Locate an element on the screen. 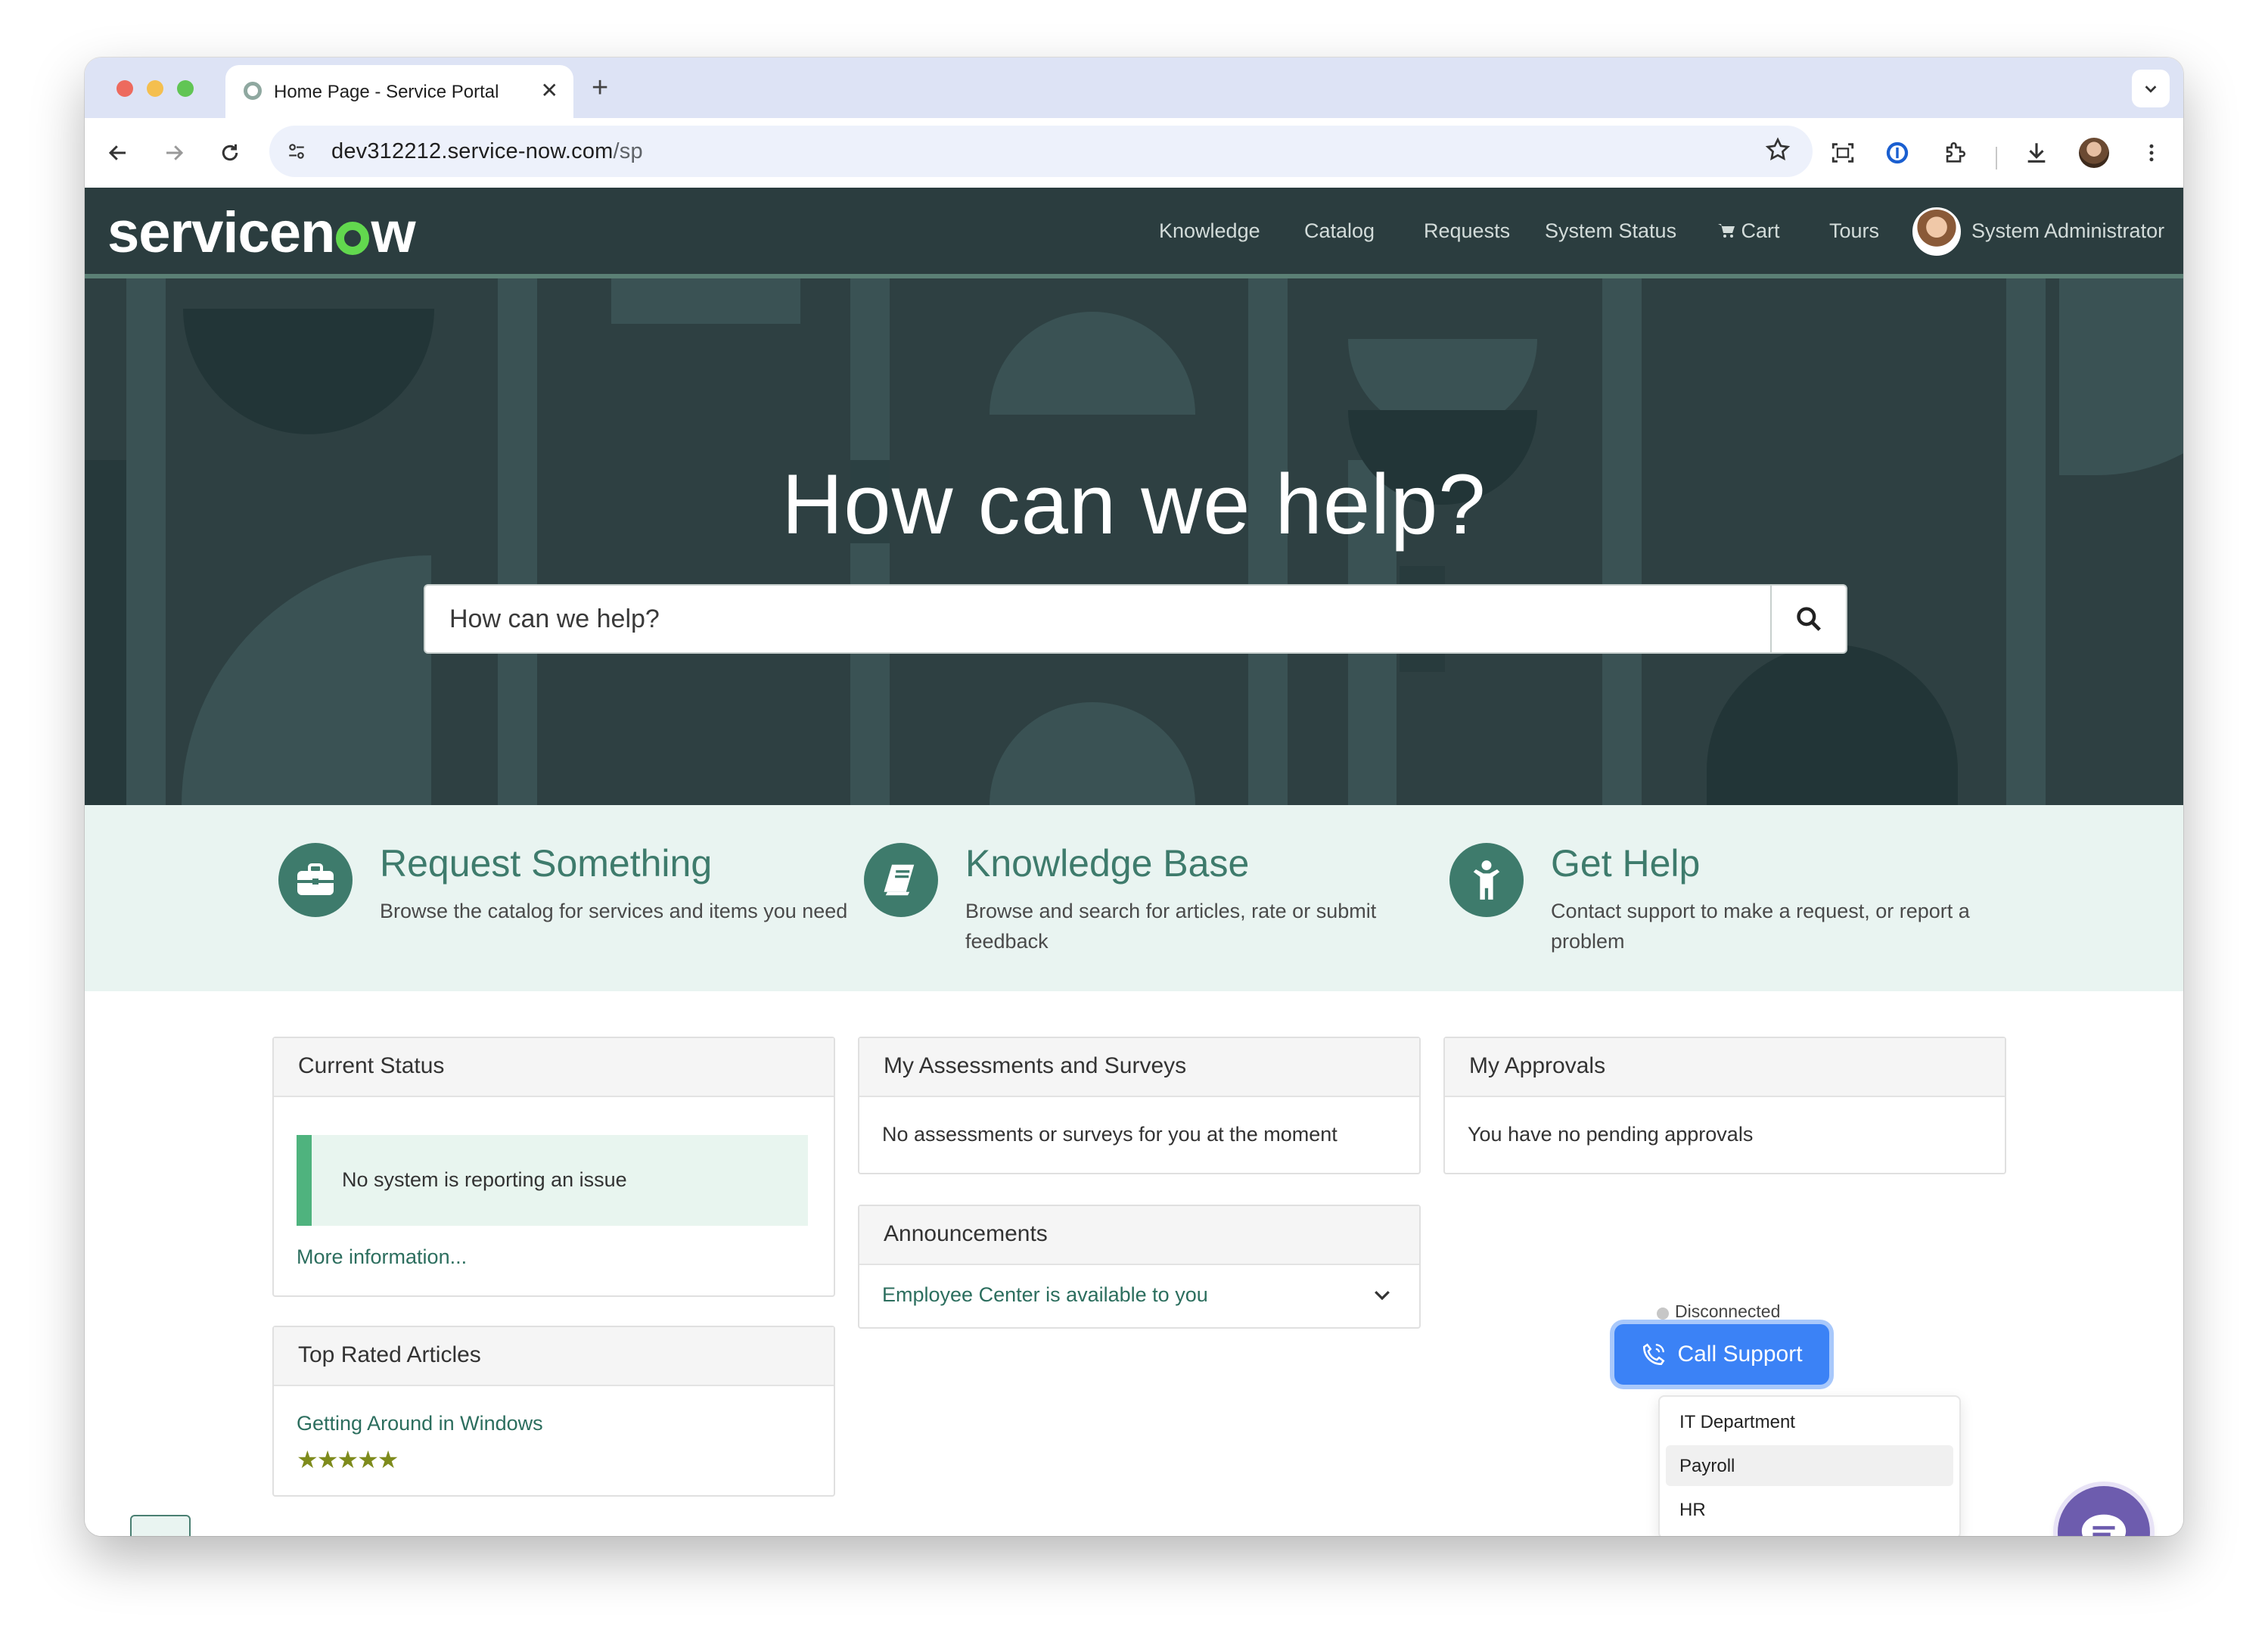 The image size is (2268, 1648). person-icon is located at coordinates (1487, 880).